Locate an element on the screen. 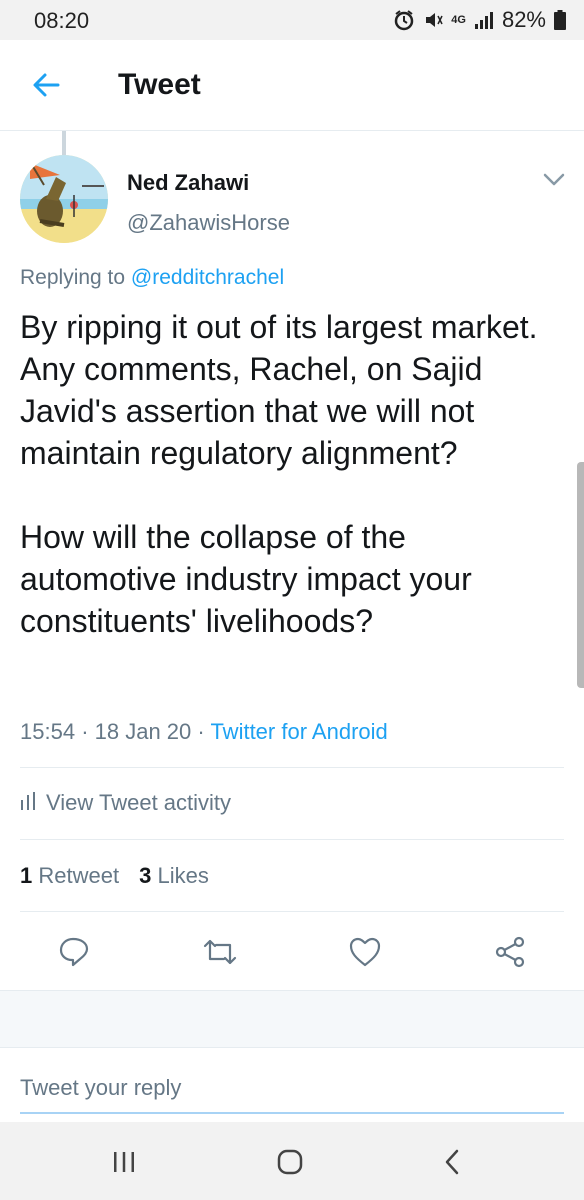  network-type: 4G is located at coordinates (458, 19).